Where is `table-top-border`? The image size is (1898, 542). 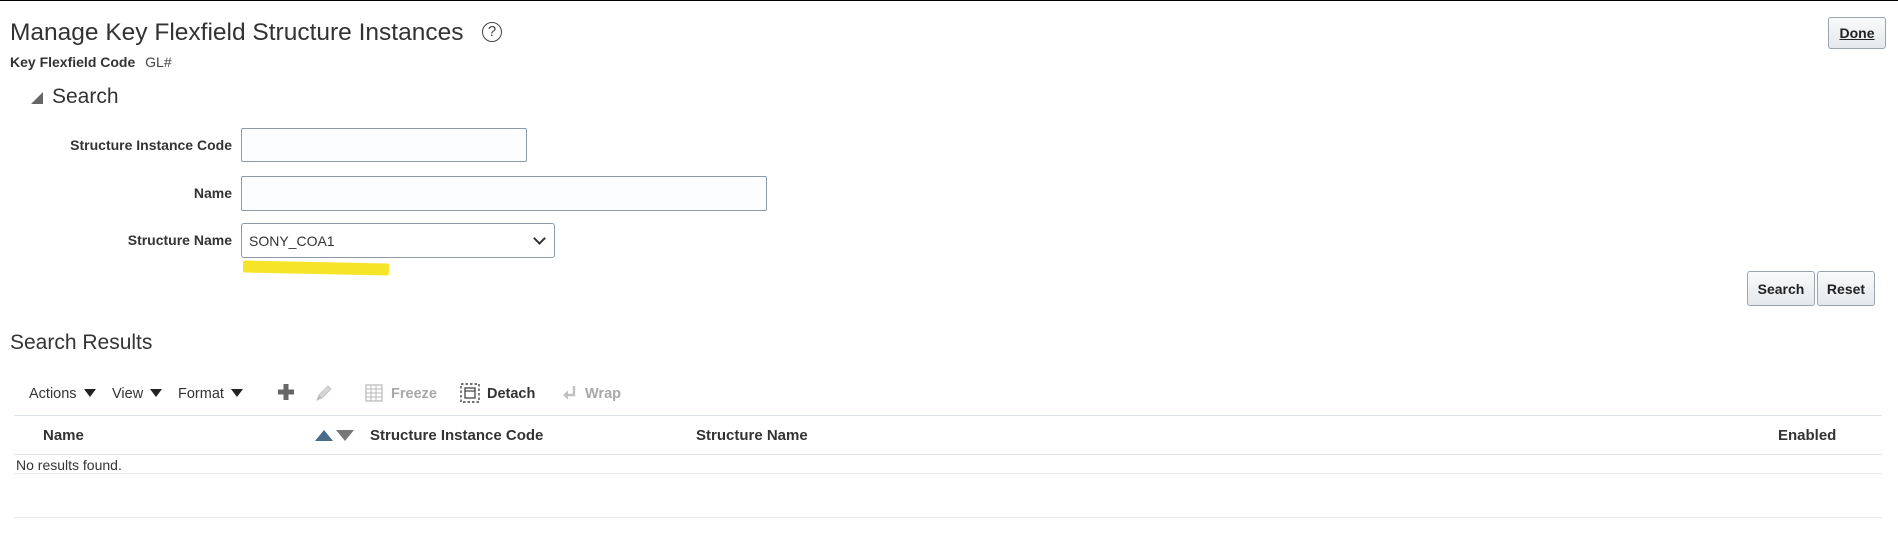 table-top-border is located at coordinates (948, 415).